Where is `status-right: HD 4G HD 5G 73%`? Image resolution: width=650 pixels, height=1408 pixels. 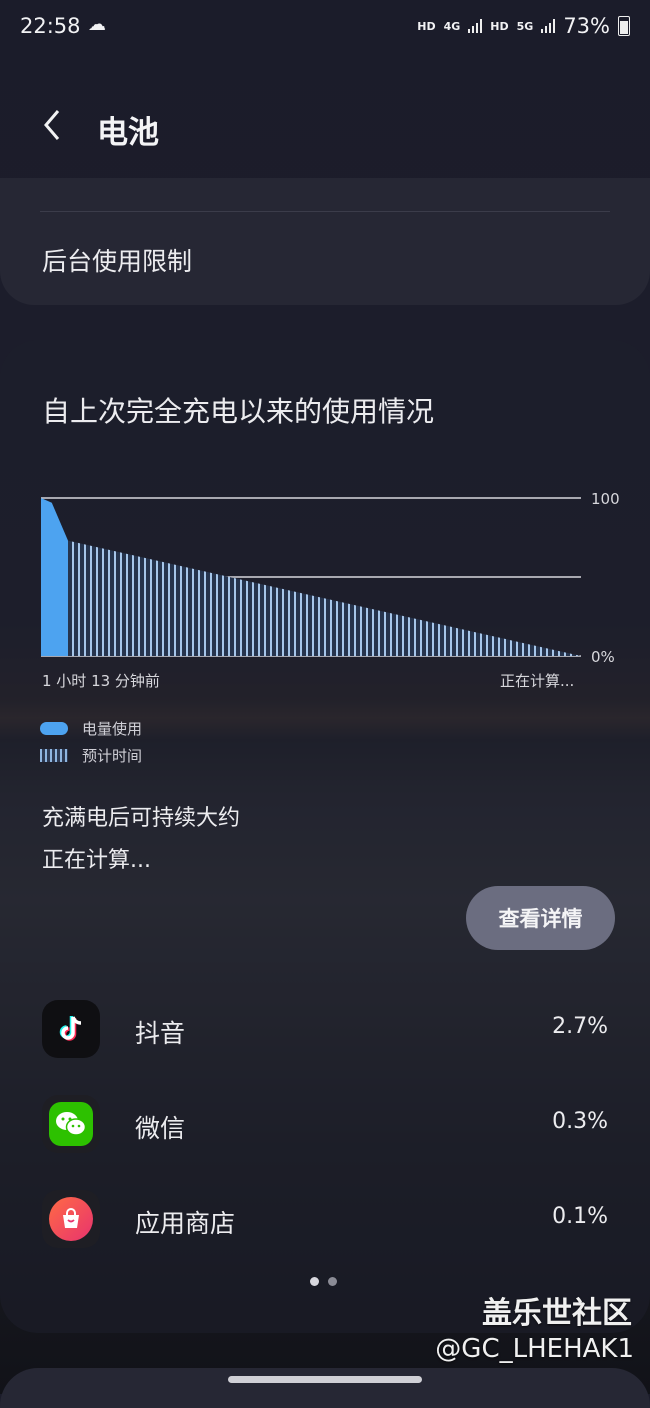 status-right: HD 4G HD 5G 73% is located at coordinates (523, 26).